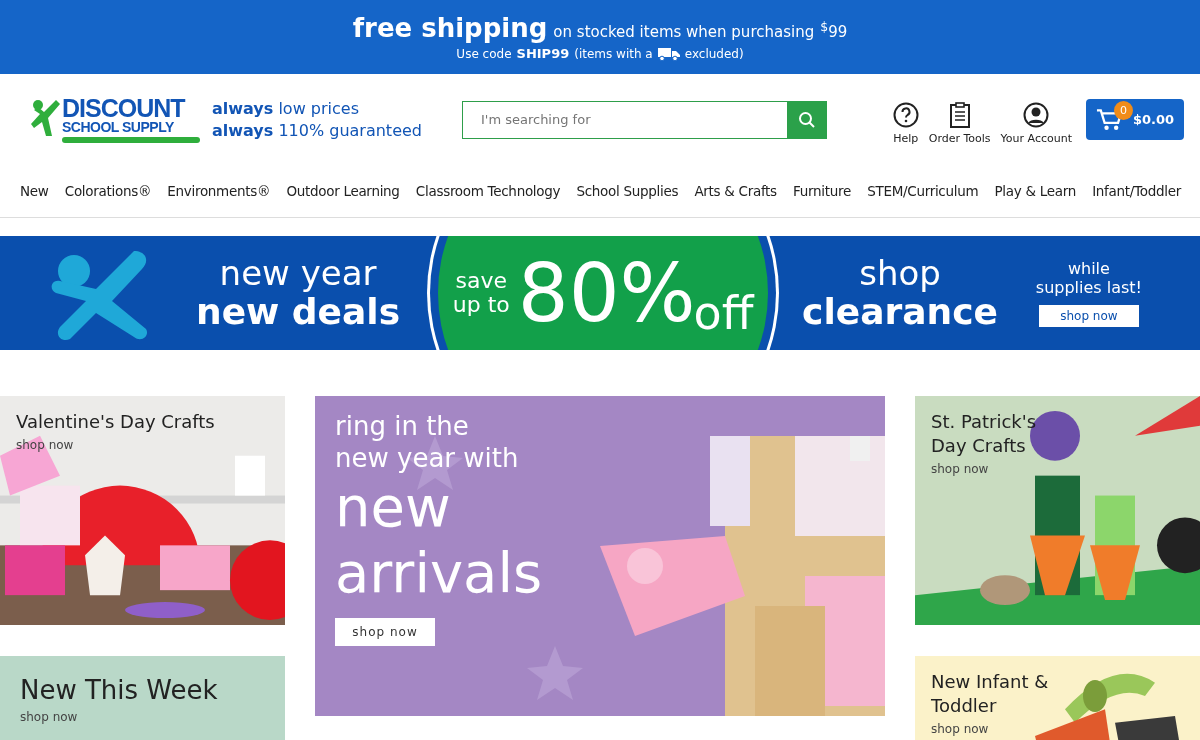 This screenshot has width=1200, height=740. What do you see at coordinates (990, 694) in the screenshot?
I see `tile-title: New Infant & Toddler` at bounding box center [990, 694].